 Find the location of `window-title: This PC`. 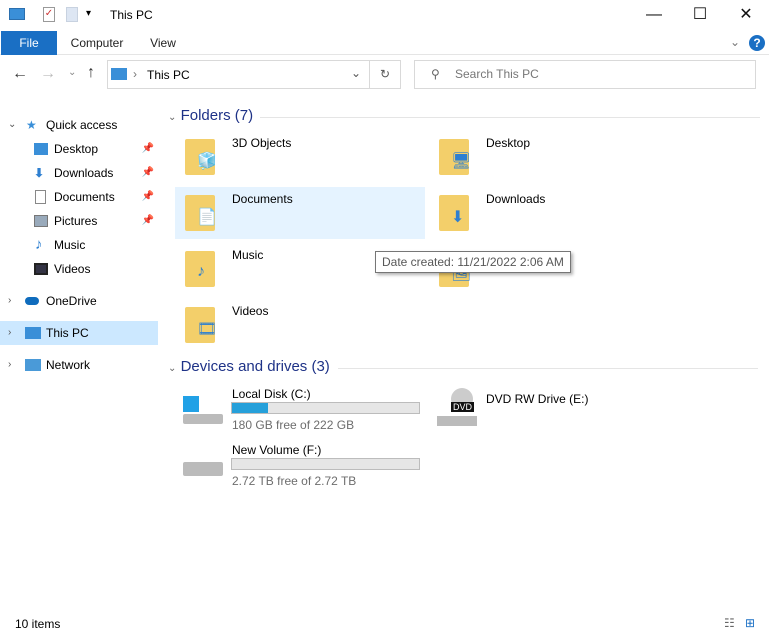

window-title: This PC is located at coordinates (131, 15).